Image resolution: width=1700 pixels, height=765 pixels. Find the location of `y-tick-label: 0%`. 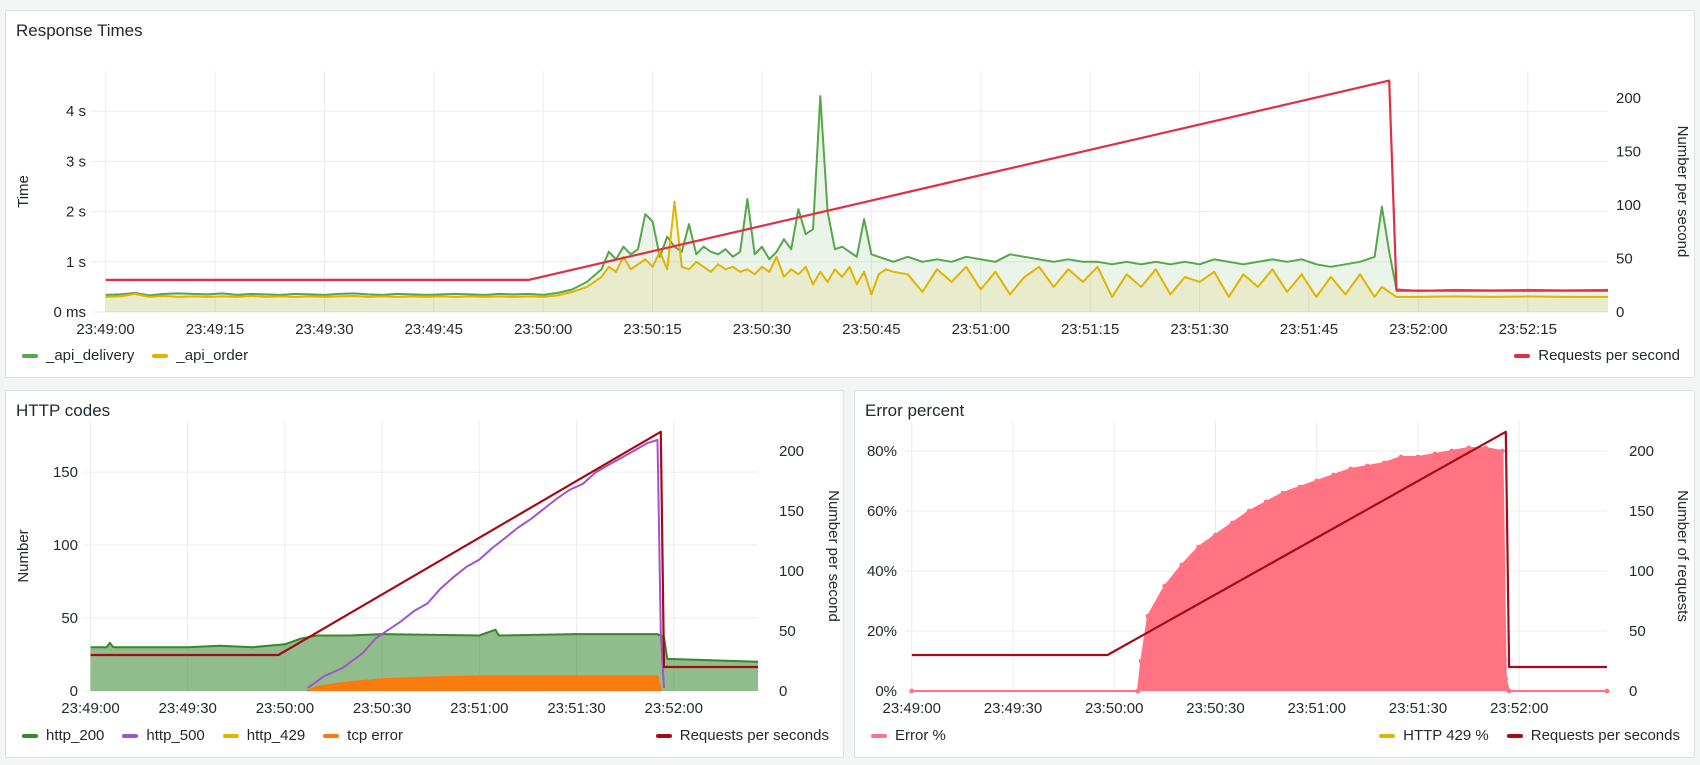

y-tick-label: 0% is located at coordinates (886, 691).